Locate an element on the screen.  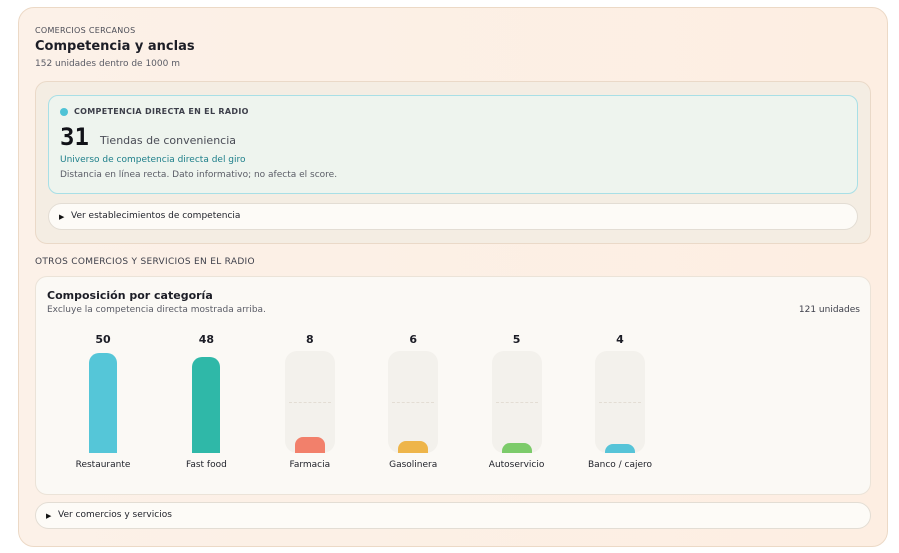
bar-value-label: 48 is located at coordinates (206, 339).